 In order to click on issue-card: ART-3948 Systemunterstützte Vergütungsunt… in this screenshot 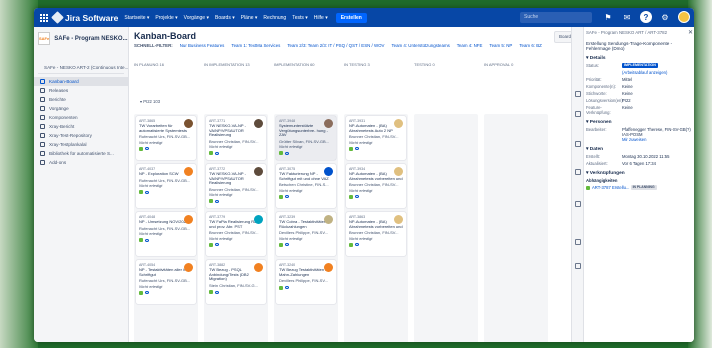, I will do `click(306, 138)`.